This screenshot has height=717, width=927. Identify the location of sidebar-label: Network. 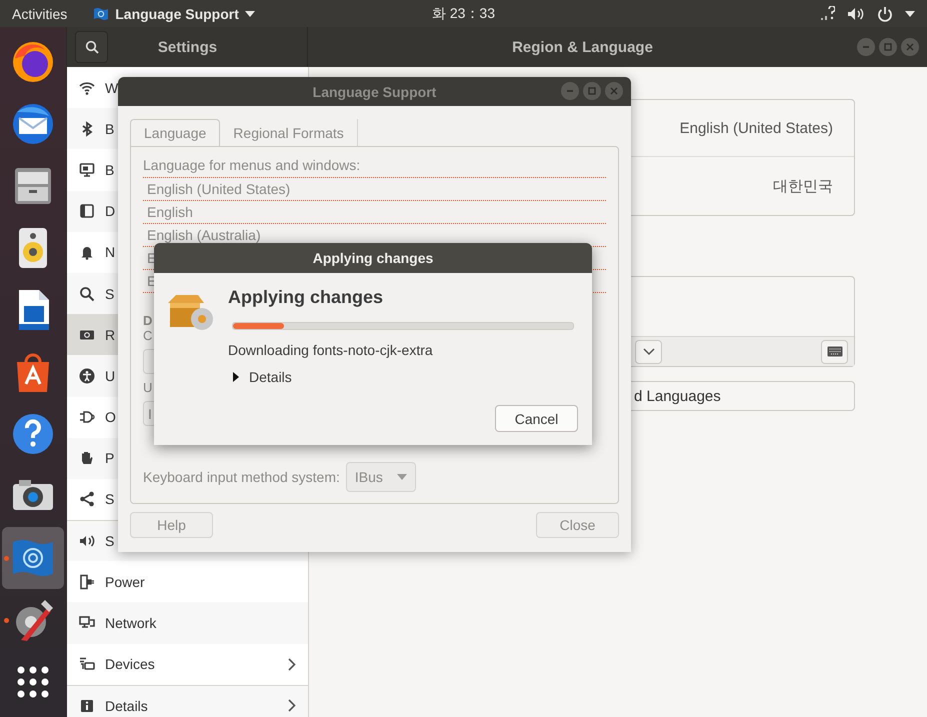
(130, 623).